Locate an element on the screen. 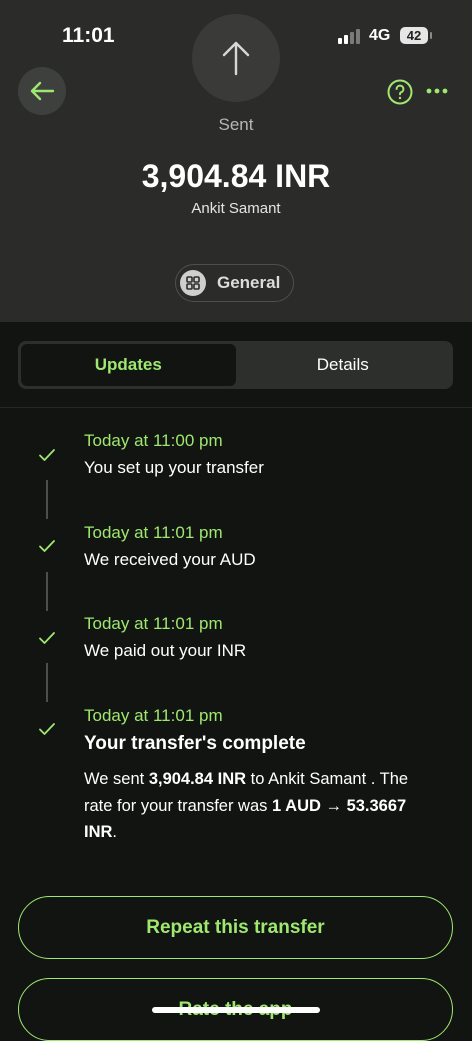  home-indicator is located at coordinates (236, 1010).